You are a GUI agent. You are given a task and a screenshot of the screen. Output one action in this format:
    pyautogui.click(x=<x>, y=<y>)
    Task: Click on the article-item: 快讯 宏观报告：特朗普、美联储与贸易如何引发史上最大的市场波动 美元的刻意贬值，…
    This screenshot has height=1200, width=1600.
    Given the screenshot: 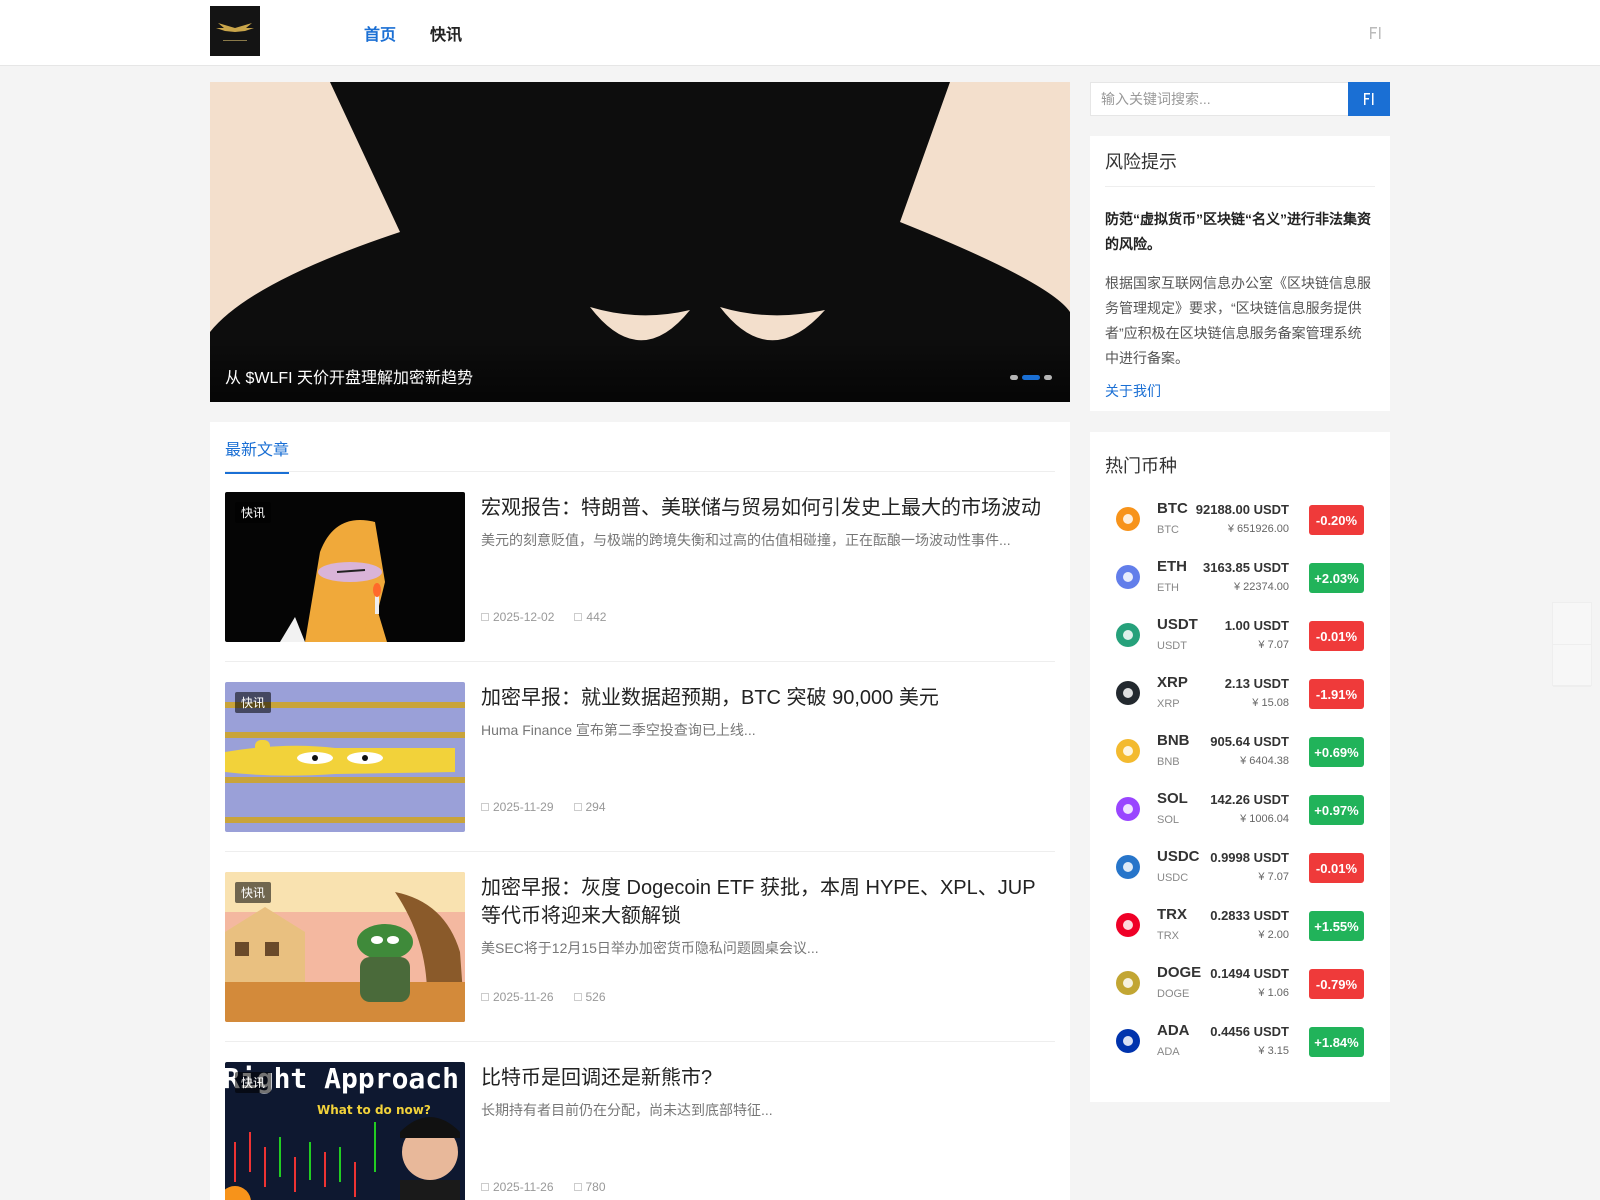 What is the action you would take?
    pyautogui.click(x=640, y=567)
    